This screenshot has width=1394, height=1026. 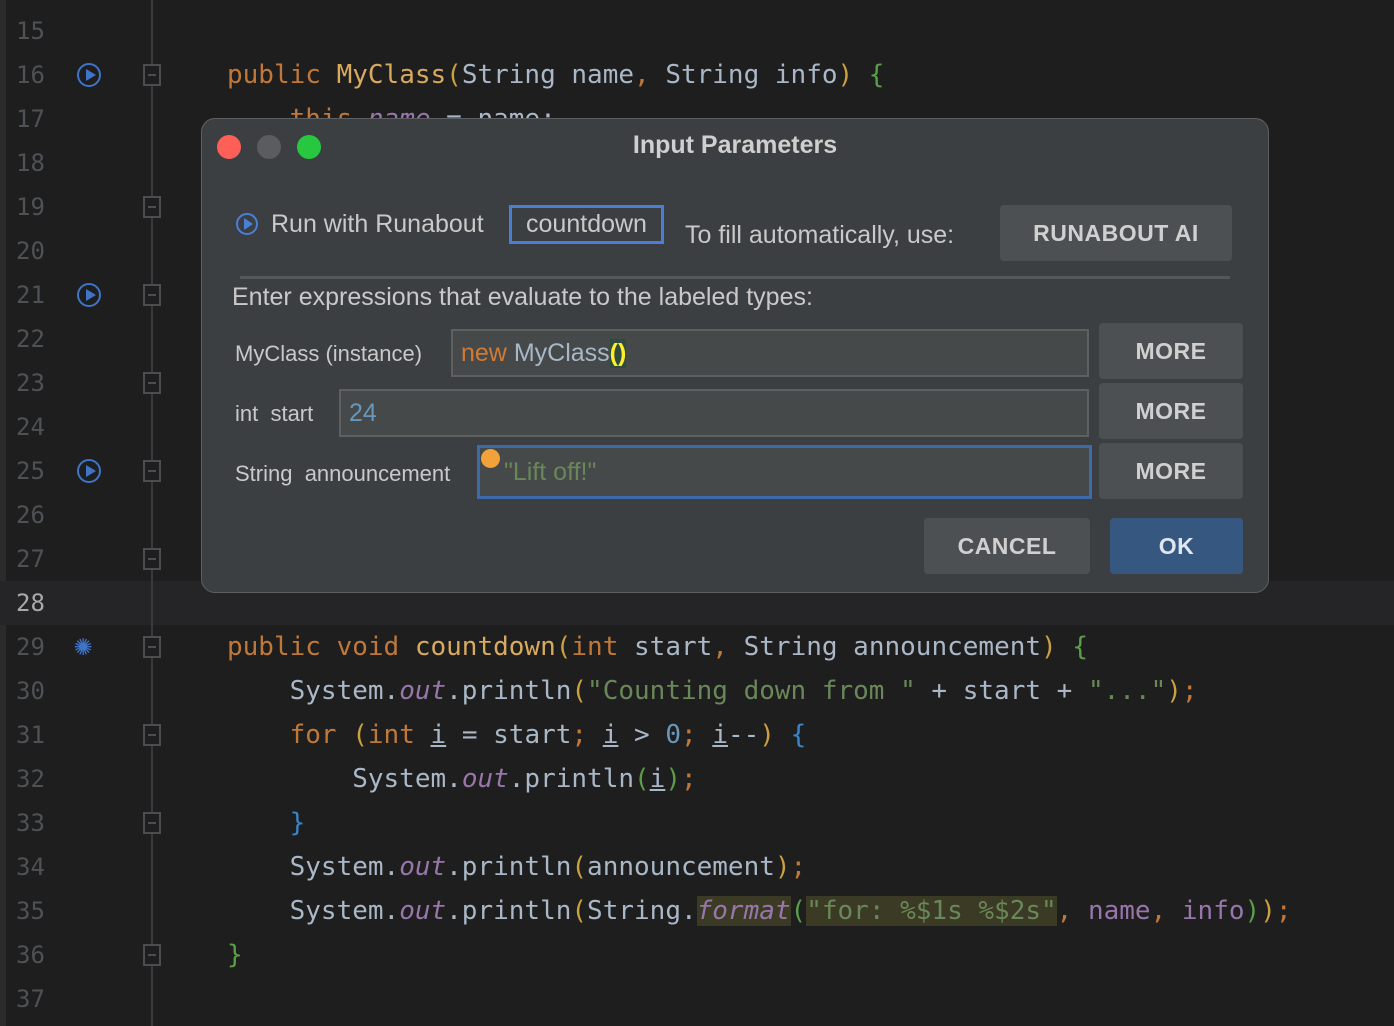 What do you see at coordinates (3, 513) in the screenshot?
I see `editor-edge` at bounding box center [3, 513].